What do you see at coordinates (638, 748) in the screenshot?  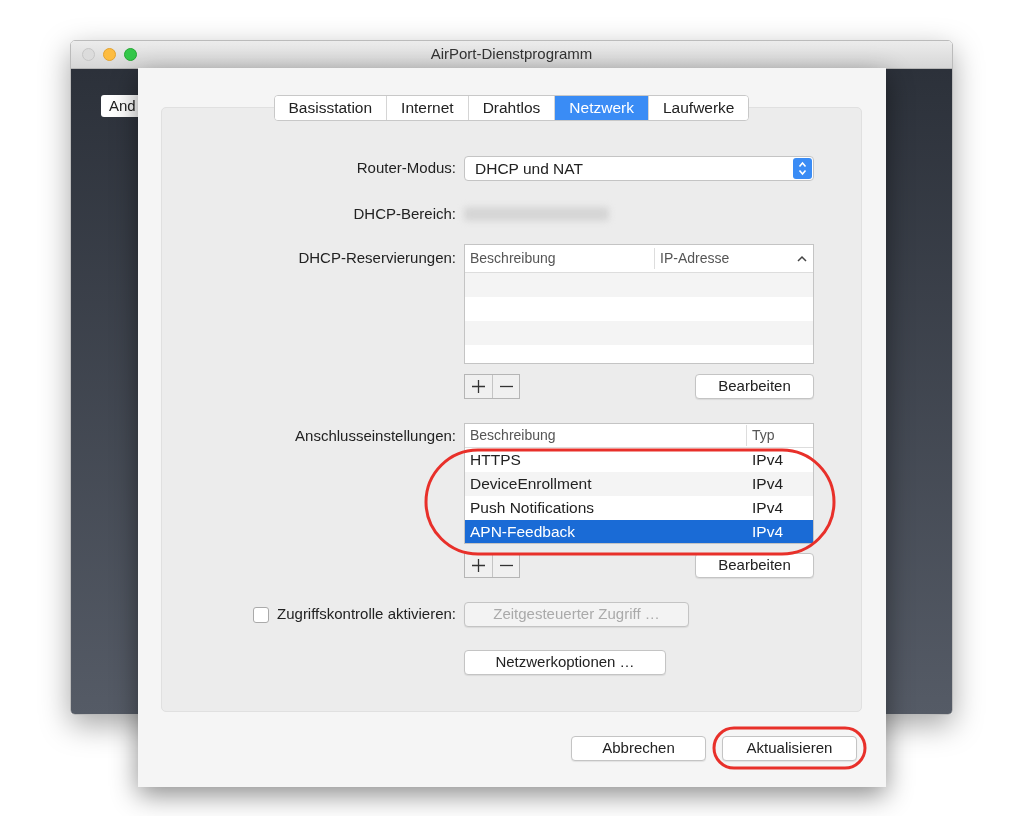 I see `cancel-button: Abbrechen` at bounding box center [638, 748].